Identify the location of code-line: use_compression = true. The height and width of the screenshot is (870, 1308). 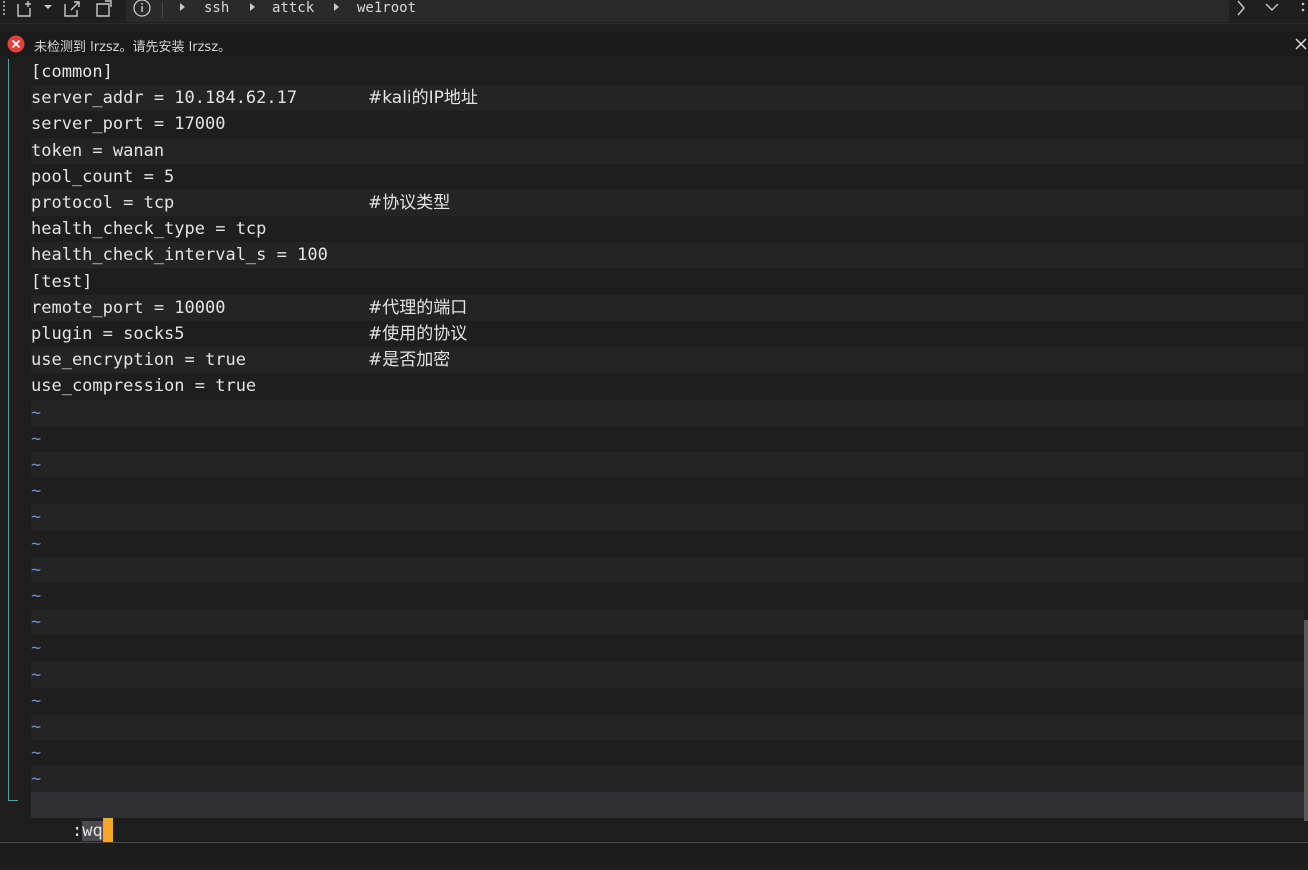
(667, 386).